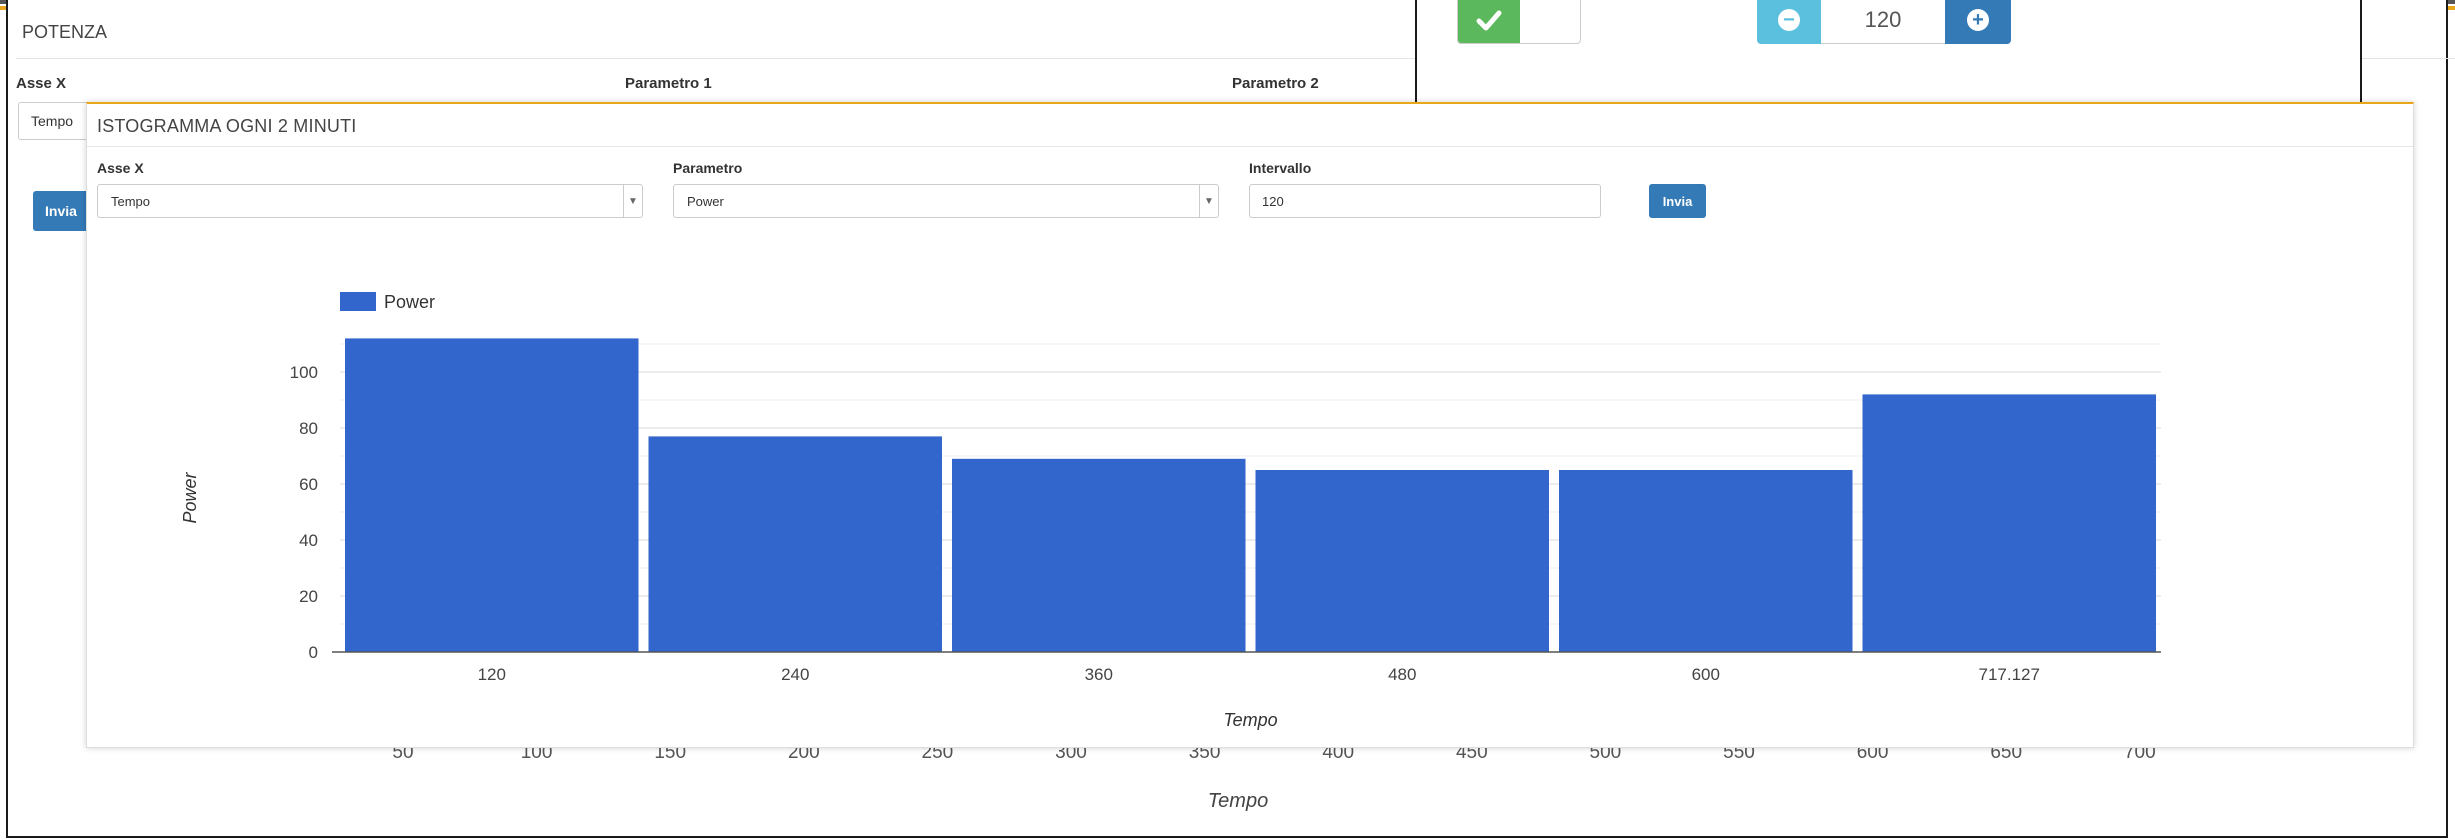  Describe the element at coordinates (1888, 52) in the screenshot. I see `control-strip: − 120 +` at that location.